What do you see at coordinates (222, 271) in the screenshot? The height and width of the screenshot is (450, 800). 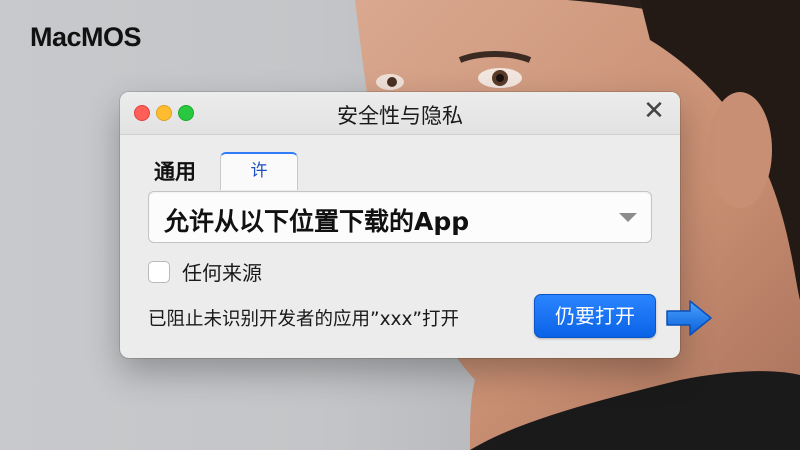 I see `anywhere-checkbox-label: 任何来源` at bounding box center [222, 271].